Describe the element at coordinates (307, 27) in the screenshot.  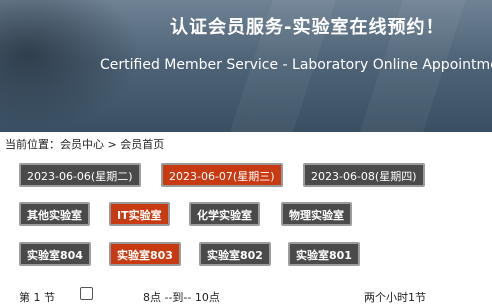
I see `page-title: 认证会员服务-实验室在线预约！` at that location.